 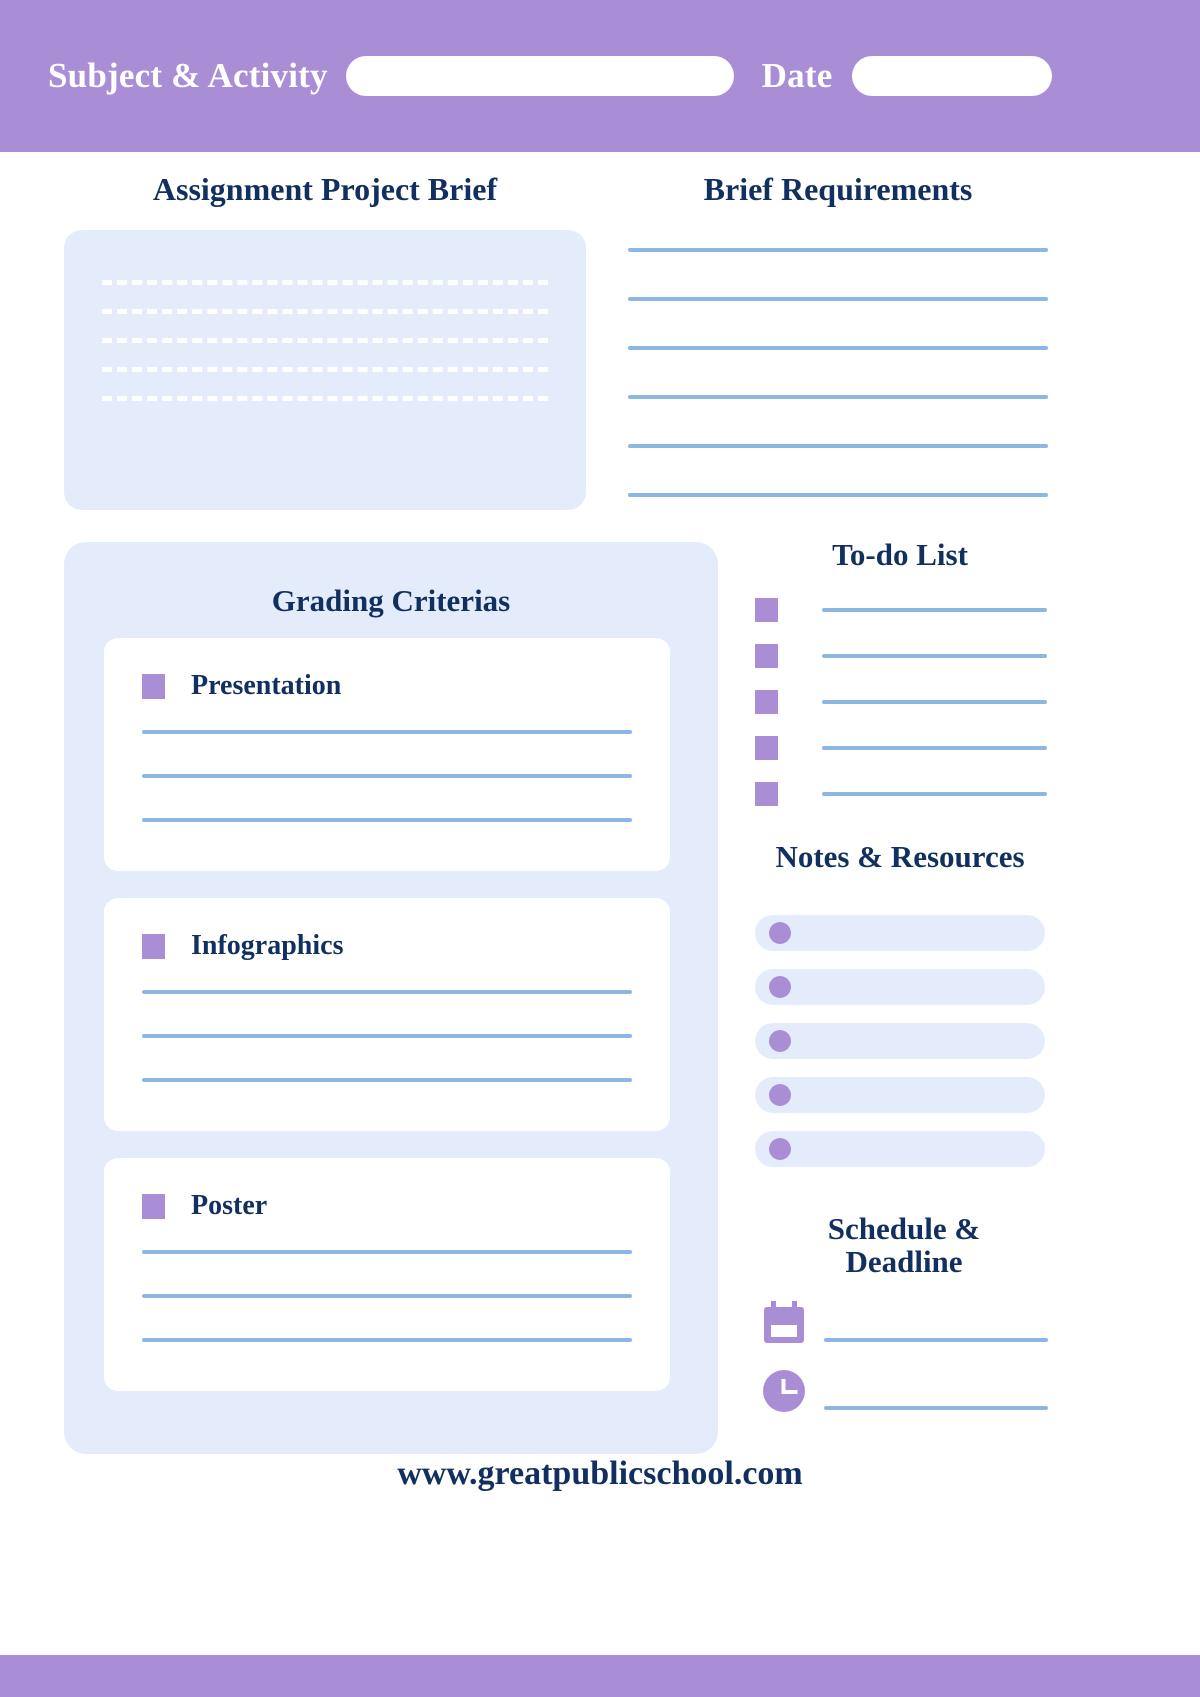 I want to click on notes-resources-list, so click(x=900, y=1041).